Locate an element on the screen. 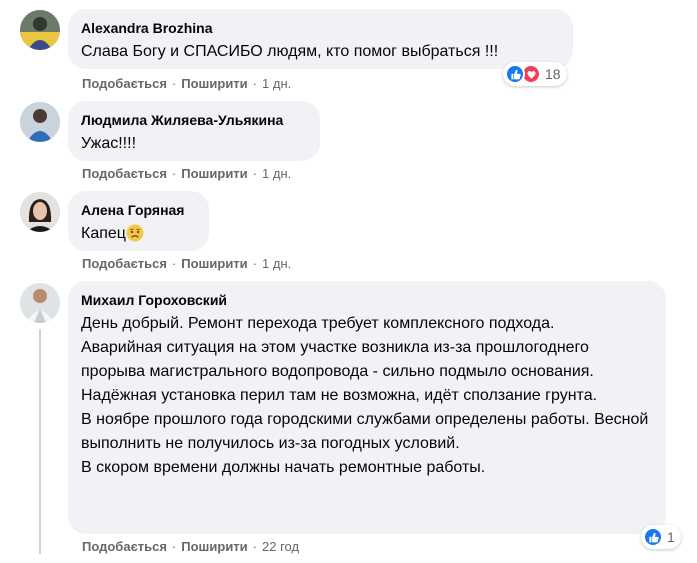  reaction-summary: 1 is located at coordinates (661, 537).